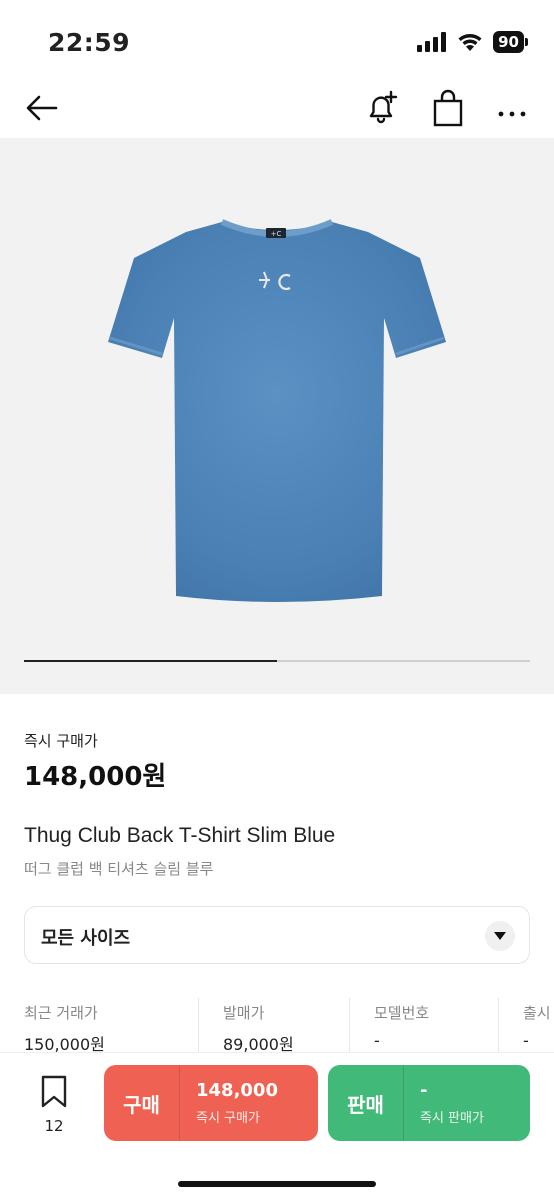 This screenshot has width=554, height=1200. Describe the element at coordinates (524, 1025) in the screenshot. I see `info-release-date: 출시 -` at that location.